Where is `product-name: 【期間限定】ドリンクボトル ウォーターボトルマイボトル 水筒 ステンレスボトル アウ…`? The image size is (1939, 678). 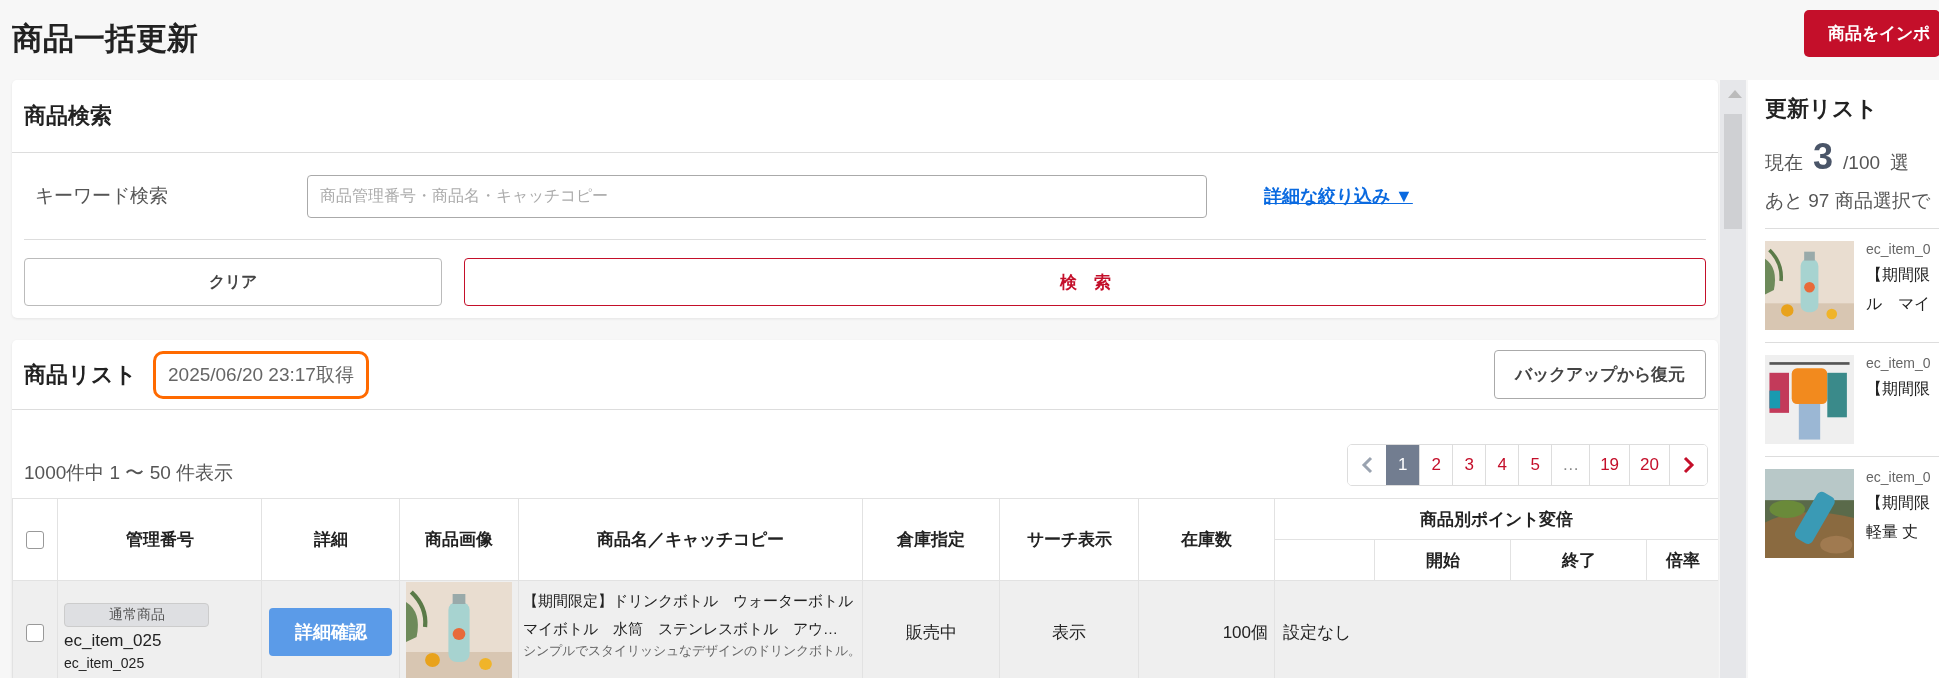
product-name: 【期間限定】ドリンクボトル ウォーターボトルマイボトル 水筒 ステンレスボトル アウ… is located at coordinates (688, 615).